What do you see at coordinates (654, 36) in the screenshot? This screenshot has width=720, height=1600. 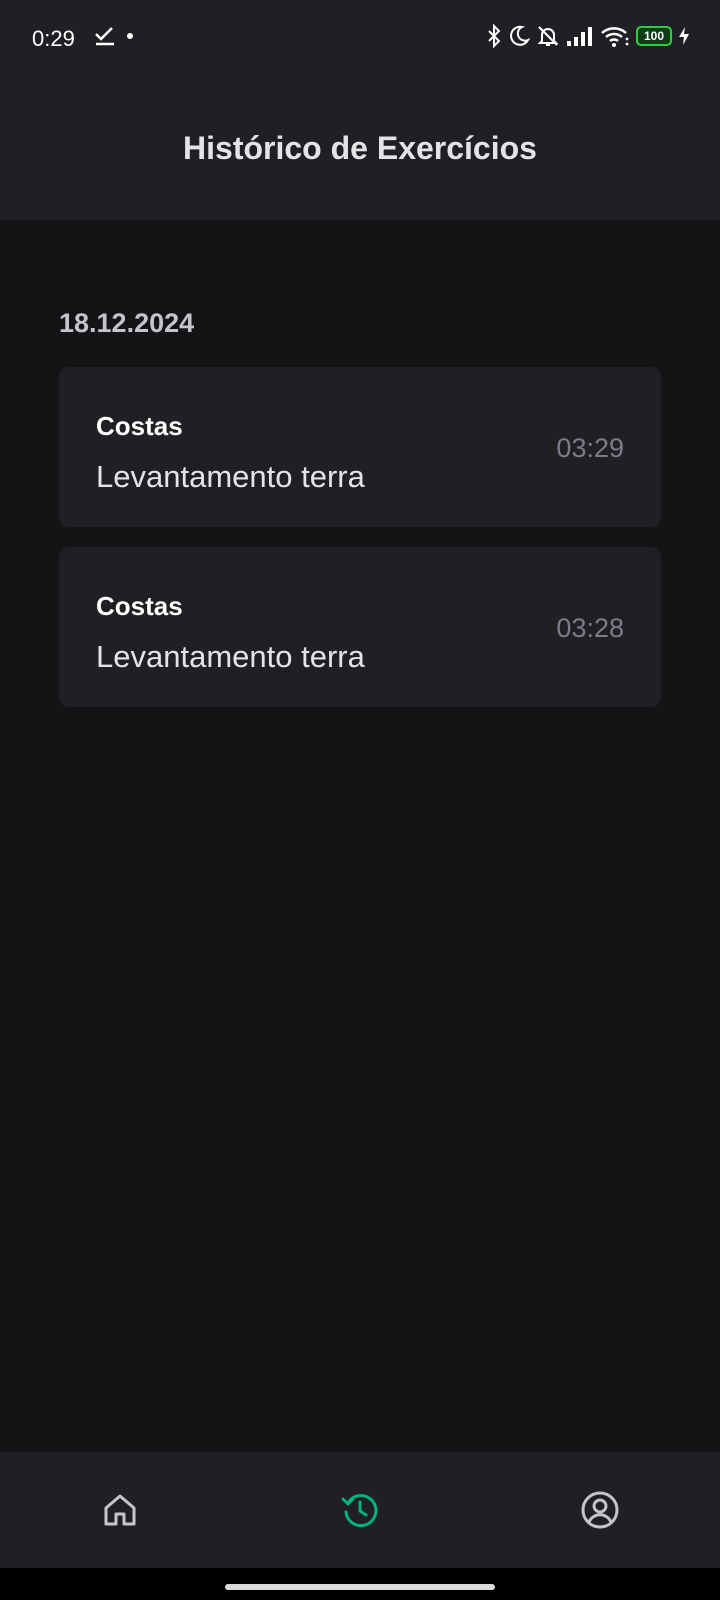 I see `battery-icon: 100` at bounding box center [654, 36].